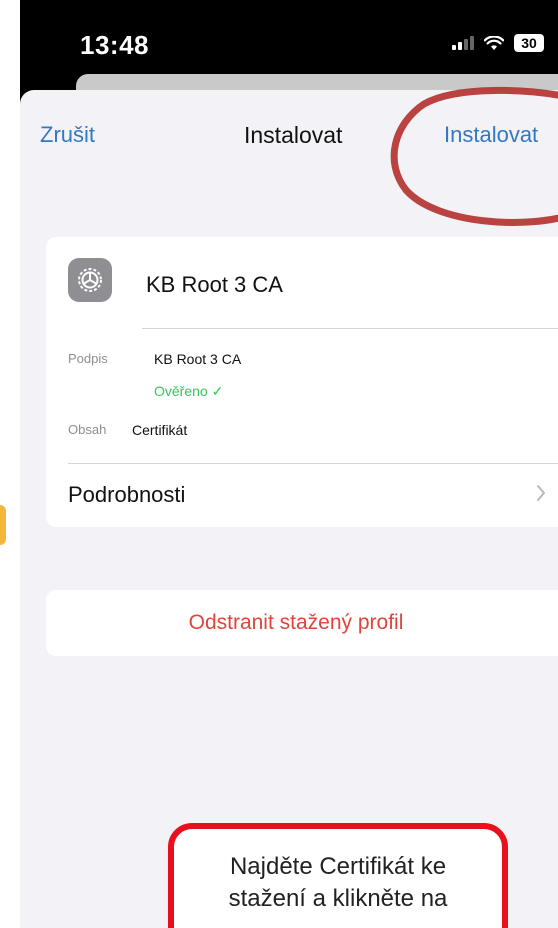 The image size is (558, 928). What do you see at coordinates (529, 43) in the screenshot?
I see `battery-icon: 30` at bounding box center [529, 43].